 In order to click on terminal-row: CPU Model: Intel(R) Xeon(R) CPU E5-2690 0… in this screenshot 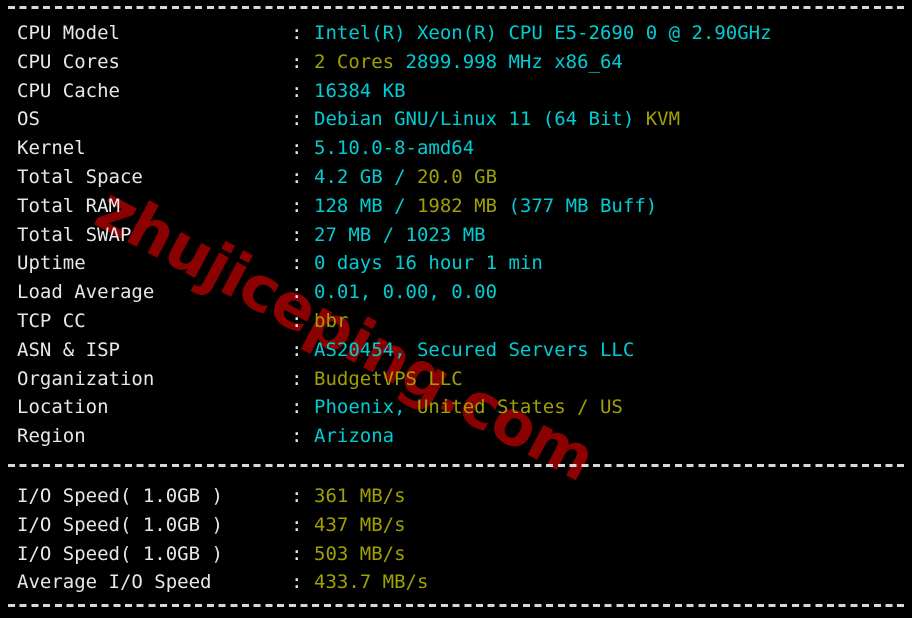, I will do `click(456, 33)`.